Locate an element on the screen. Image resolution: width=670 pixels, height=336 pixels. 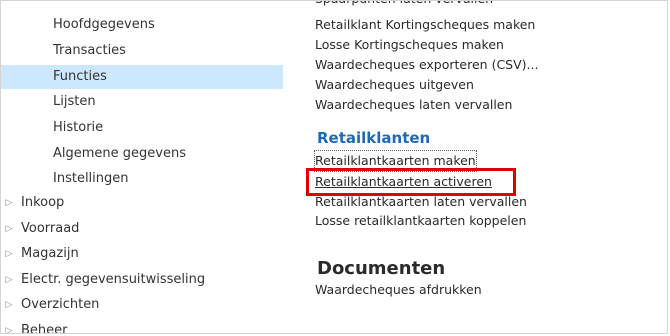
link-waardecheques-laten-vervallen: Waardecheques laten vervallen is located at coordinates (413, 105).